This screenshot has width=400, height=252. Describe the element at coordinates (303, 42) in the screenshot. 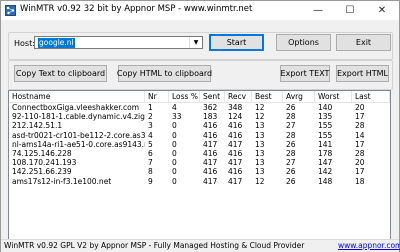

I see `options-button: Options` at that location.